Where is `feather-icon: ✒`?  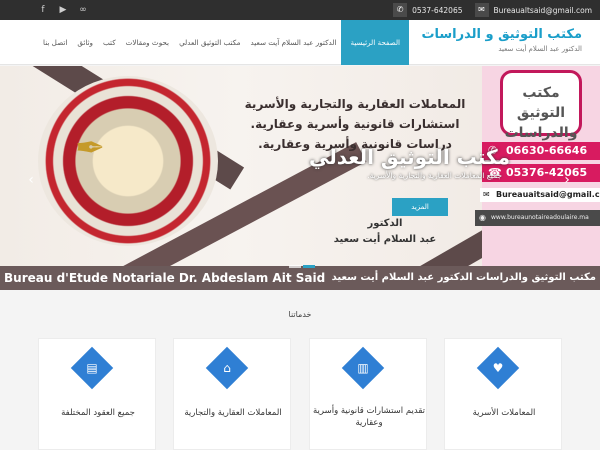 feather-icon: ✒ is located at coordinates (90, 148).